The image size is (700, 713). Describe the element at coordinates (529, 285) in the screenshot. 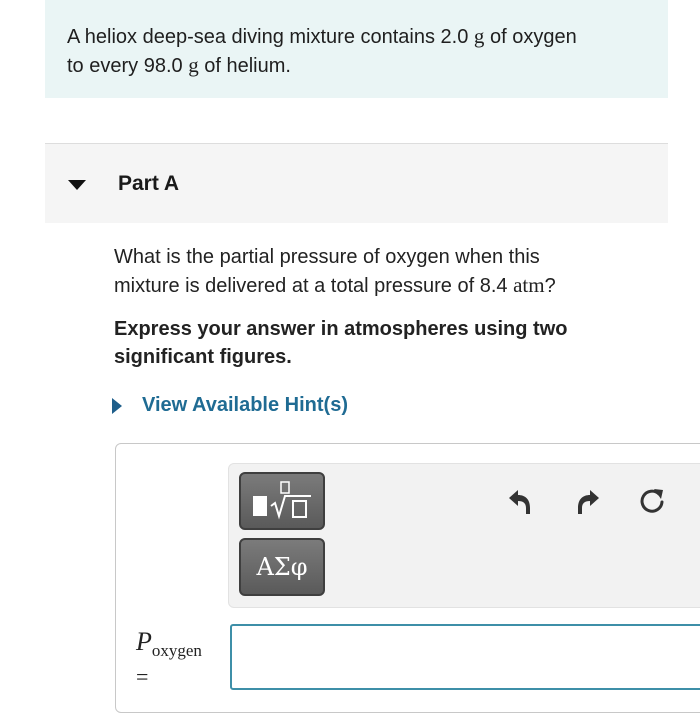

I see `unit-atm: atm` at that location.